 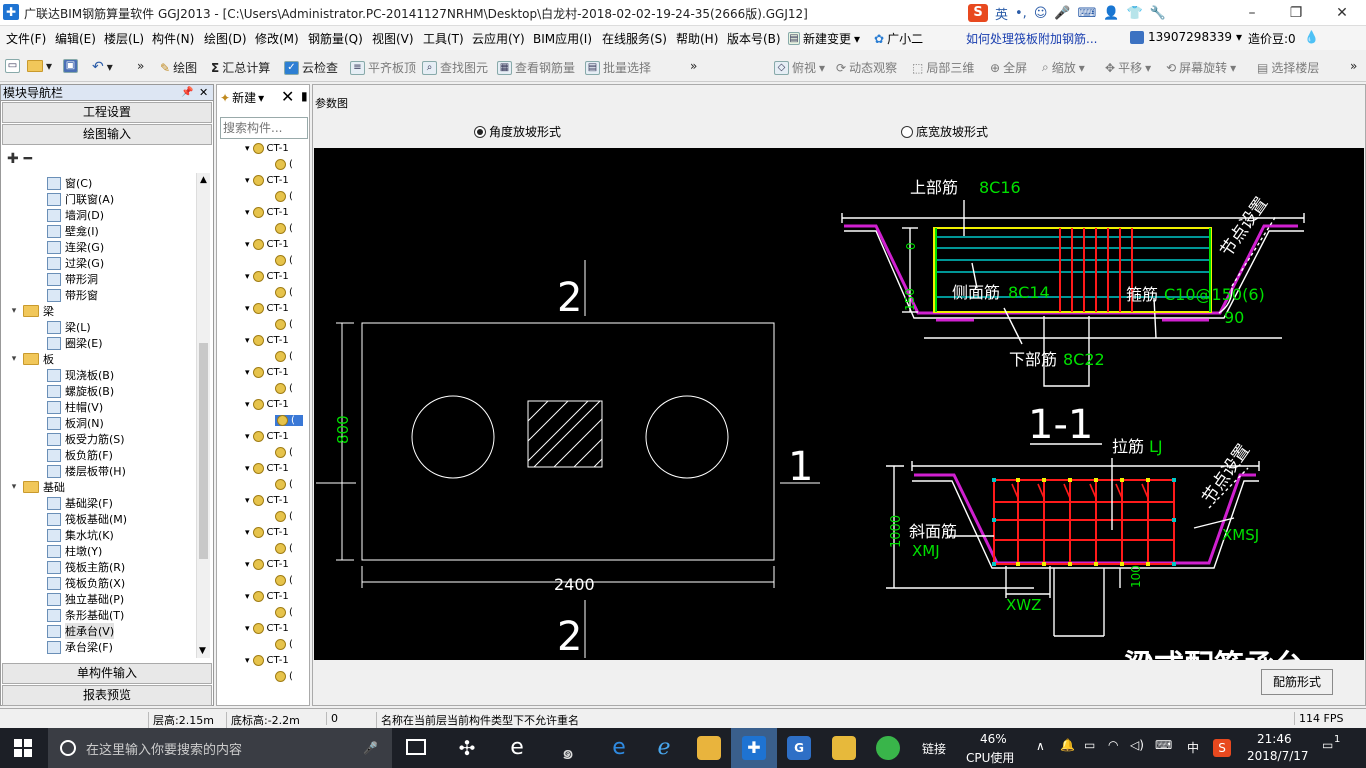 What do you see at coordinates (934, 748) in the screenshot?
I see `taskbar-link-label: 链接` at bounding box center [934, 748].